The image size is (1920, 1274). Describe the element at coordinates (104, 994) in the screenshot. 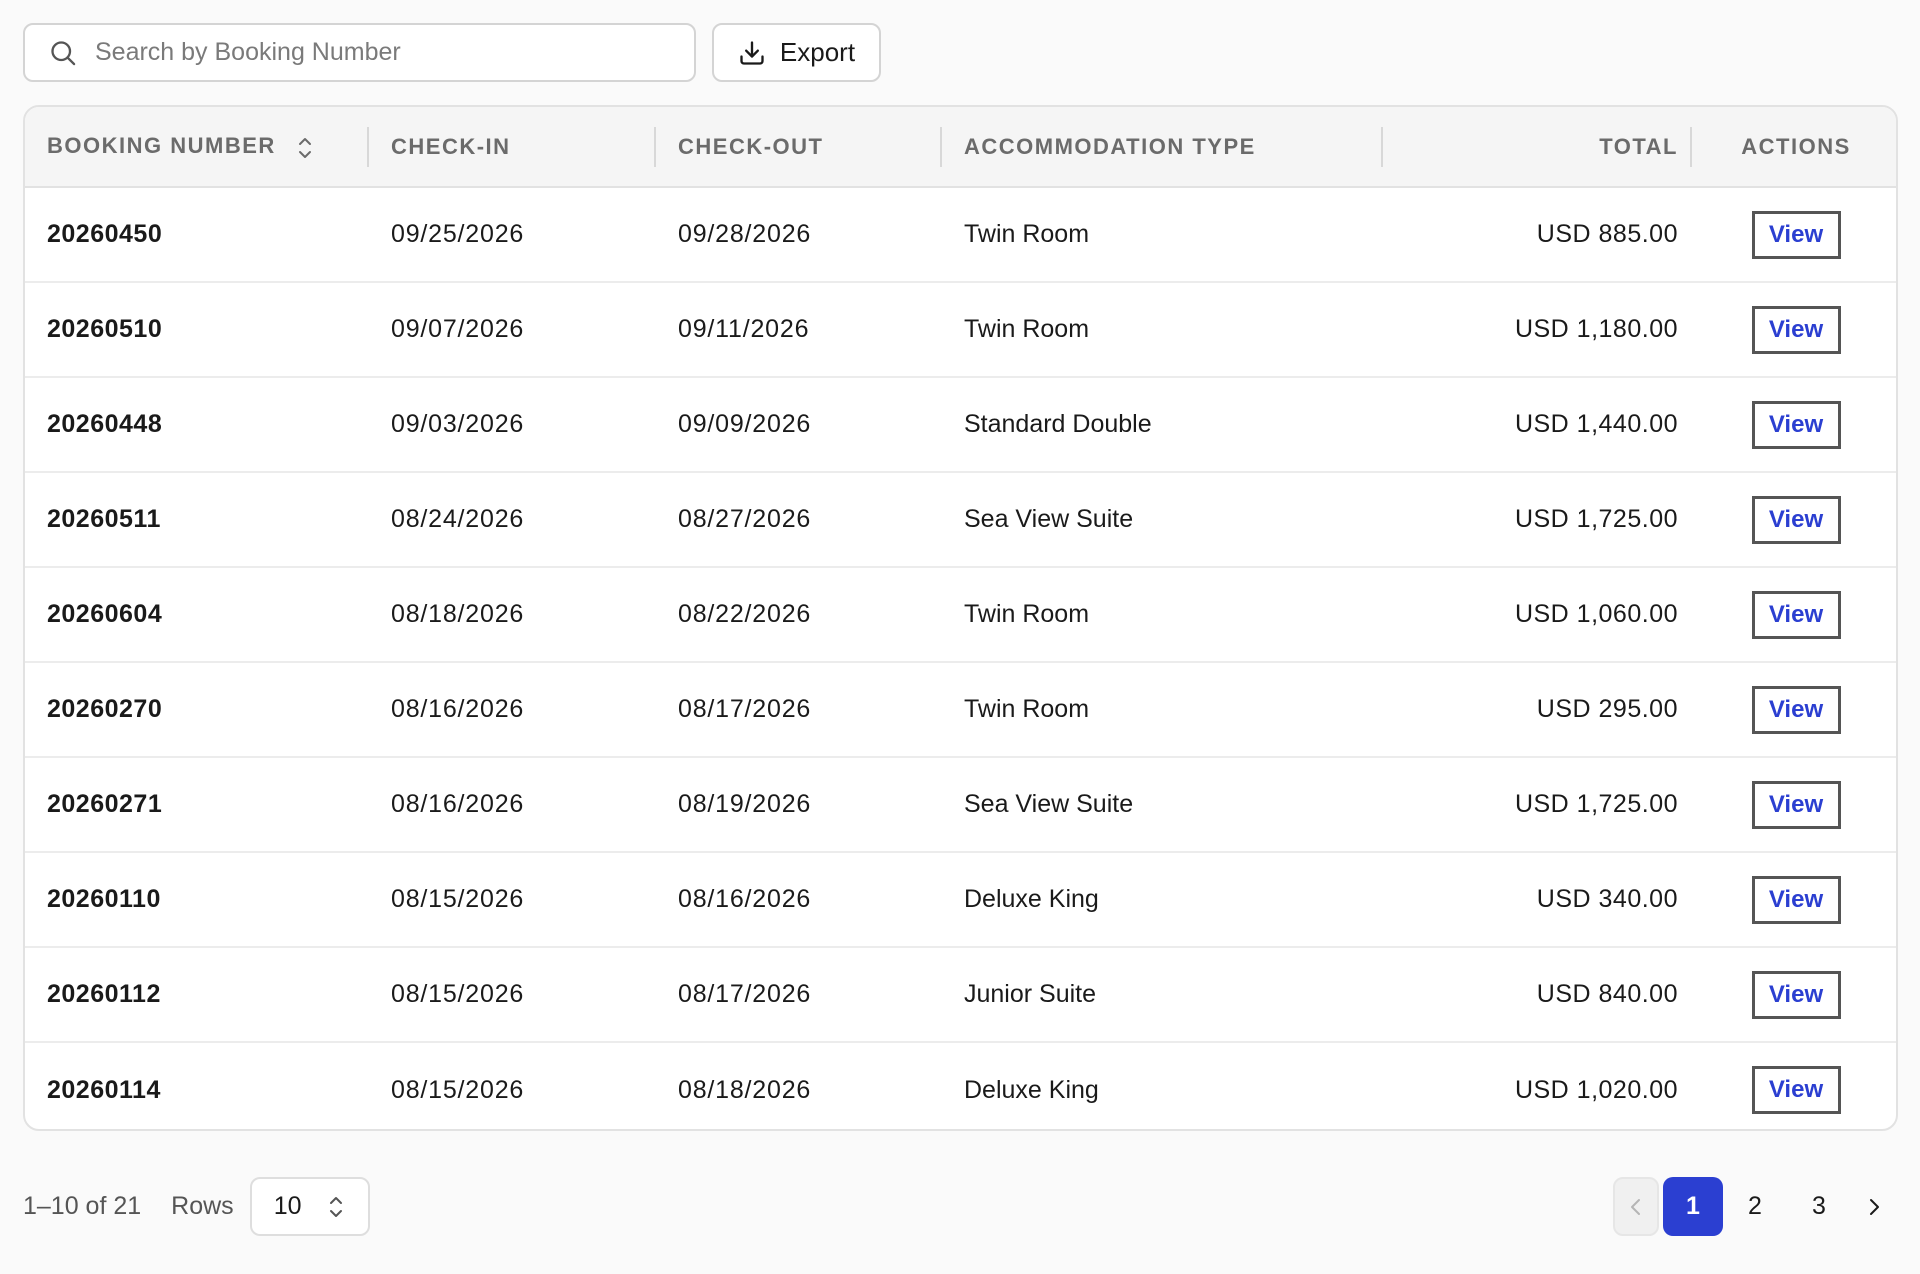

I see `booking-number-cell: 20260112` at that location.